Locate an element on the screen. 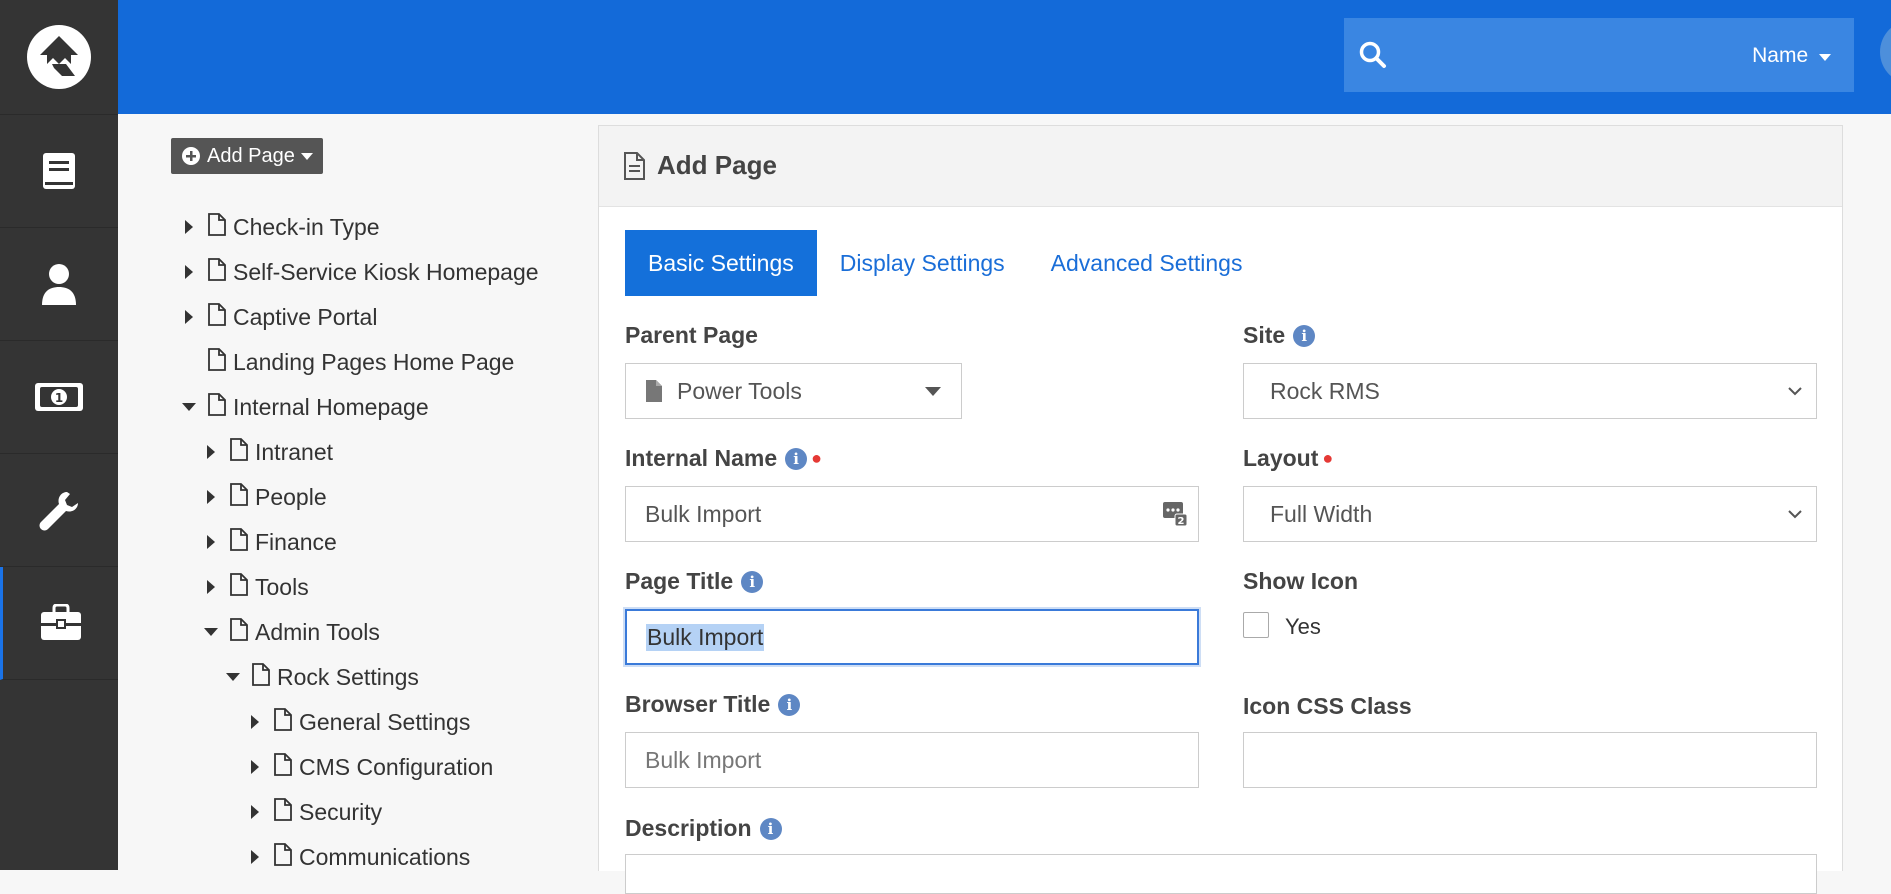 The image size is (1891, 894). tree-item: People is located at coordinates (265, 497).